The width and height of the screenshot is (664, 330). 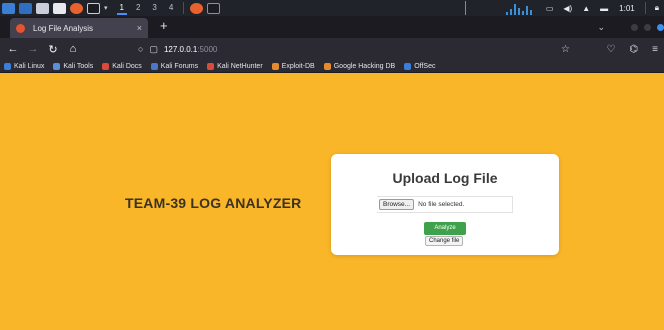 What do you see at coordinates (147, 8) in the screenshot?
I see `workspace-switcher: 1 2 3 4` at bounding box center [147, 8].